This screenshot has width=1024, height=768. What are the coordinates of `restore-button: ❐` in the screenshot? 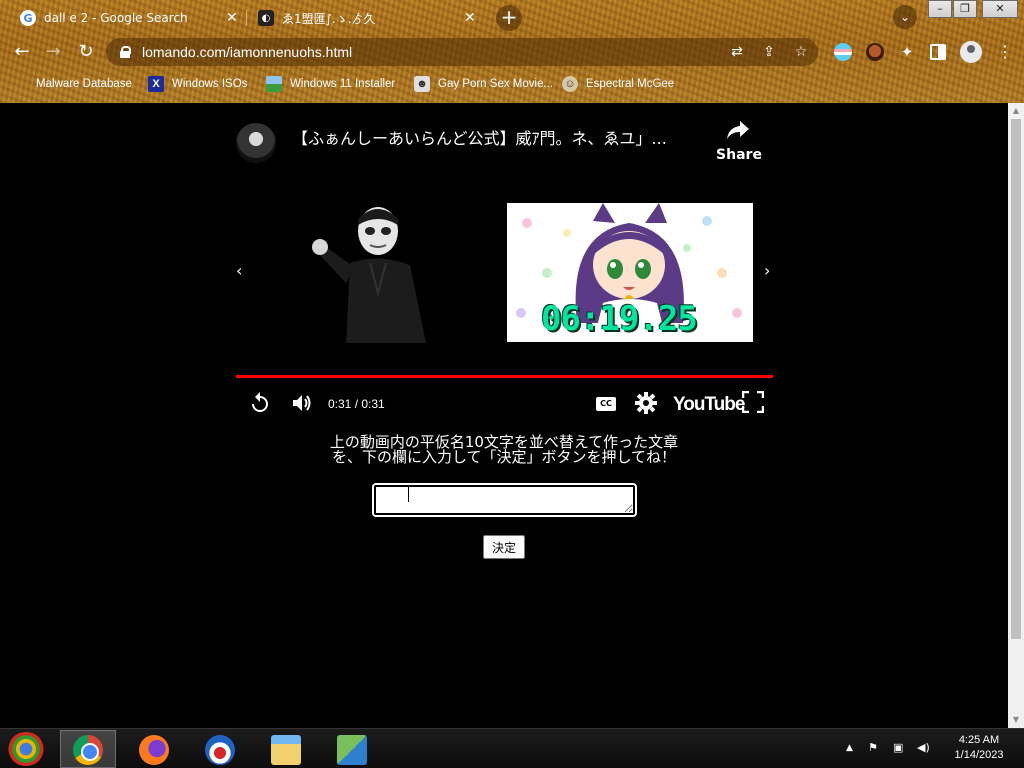 It's located at (965, 9).